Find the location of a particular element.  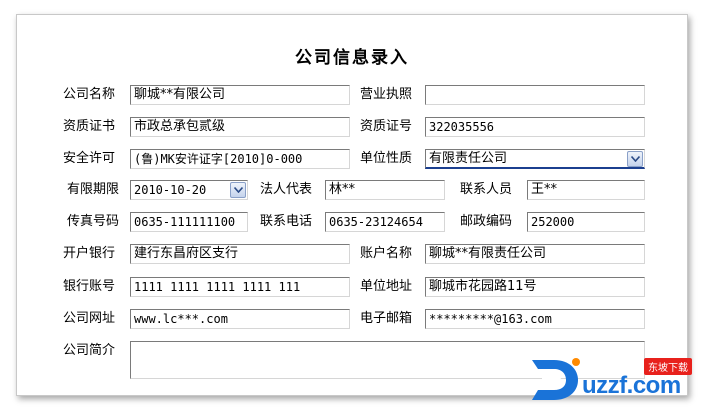

fax-label: 传真号码 is located at coordinates (93, 221).